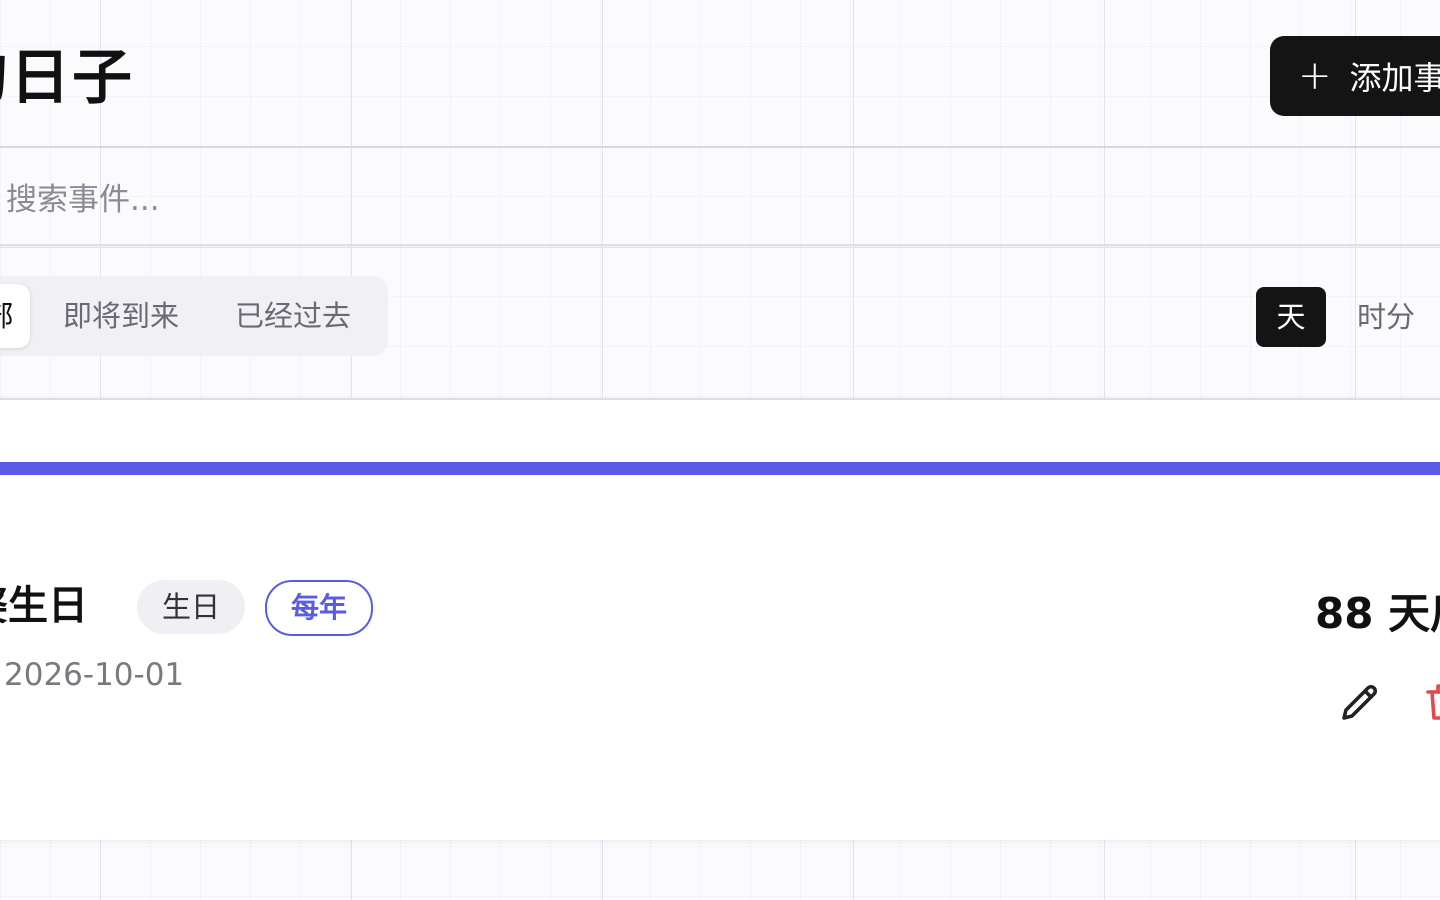 The image size is (1440, 900). I want to click on filter-tabs: 部 即将到来 已经过去, so click(194, 316).